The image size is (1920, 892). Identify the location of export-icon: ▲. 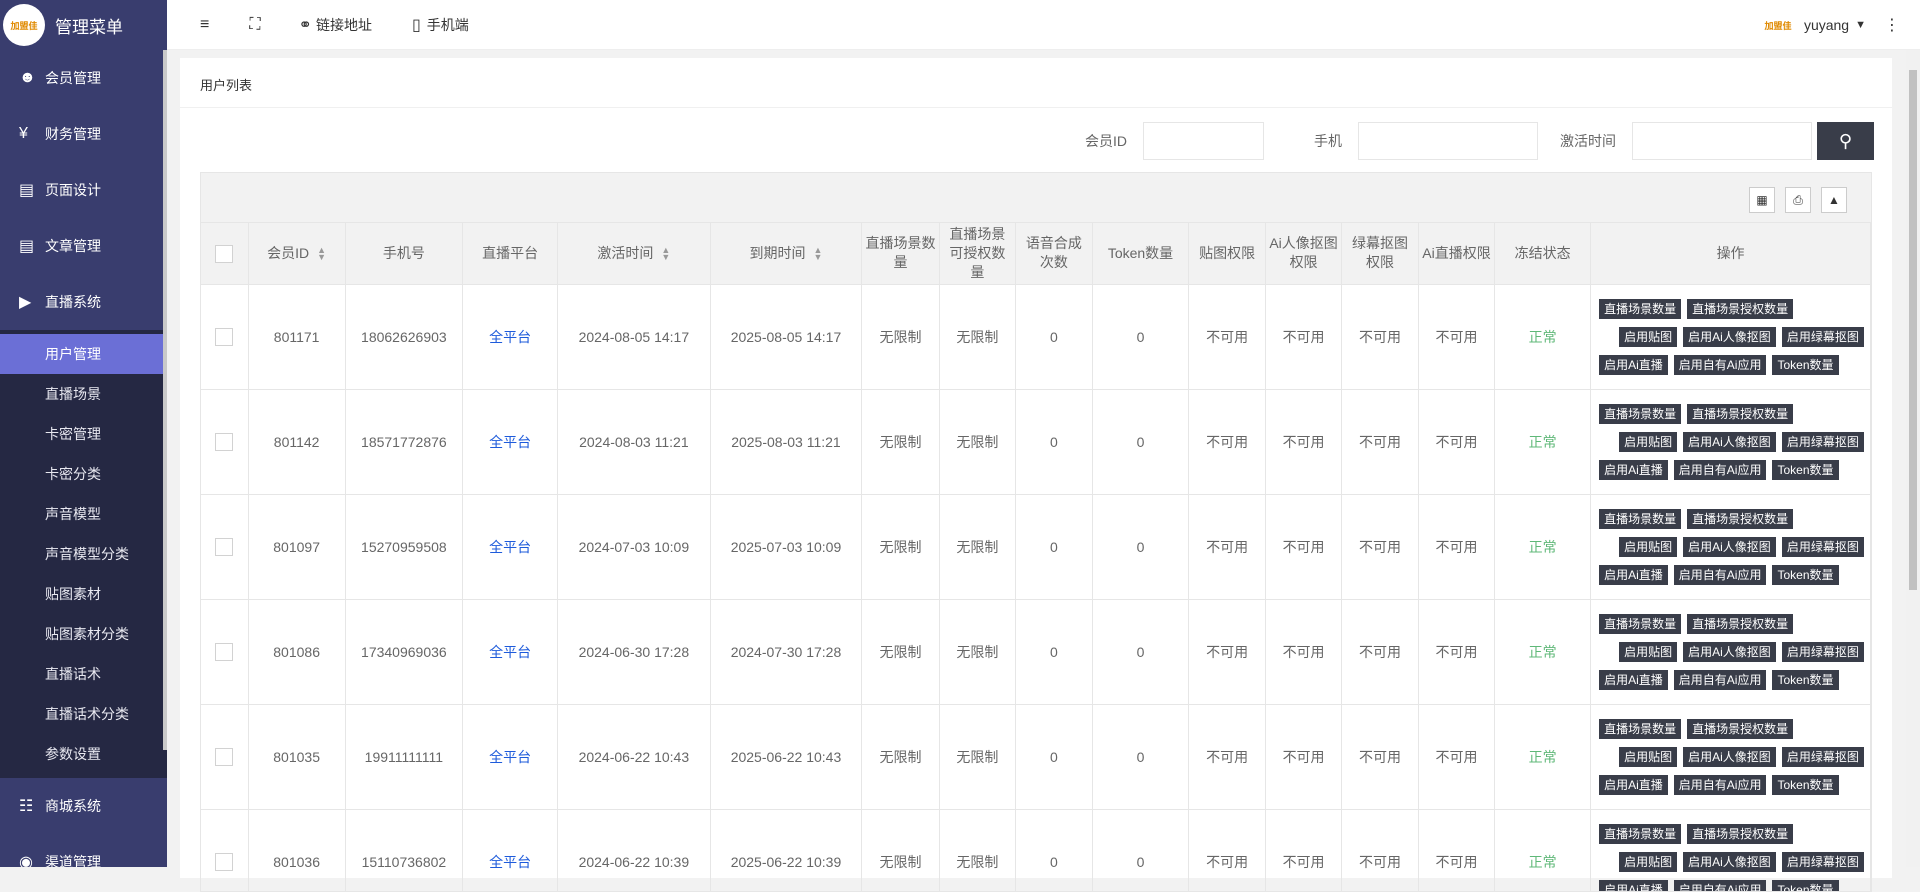
(1834, 200).